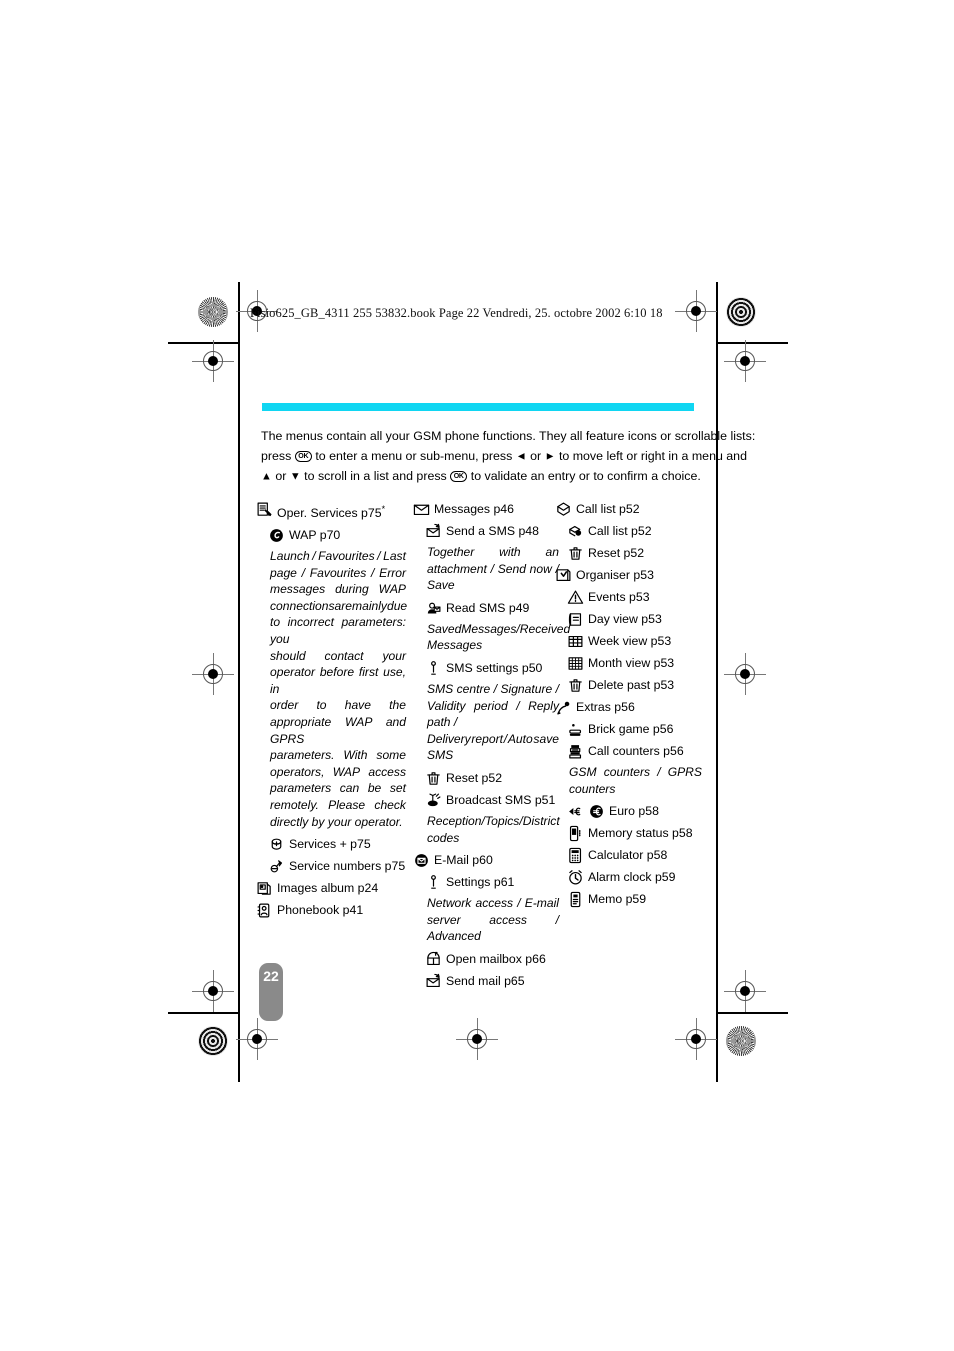 Image resolution: width=954 pixels, height=1351 pixels. Describe the element at coordinates (474, 509) in the screenshot. I see `menu-item-label: Messages p46` at that location.